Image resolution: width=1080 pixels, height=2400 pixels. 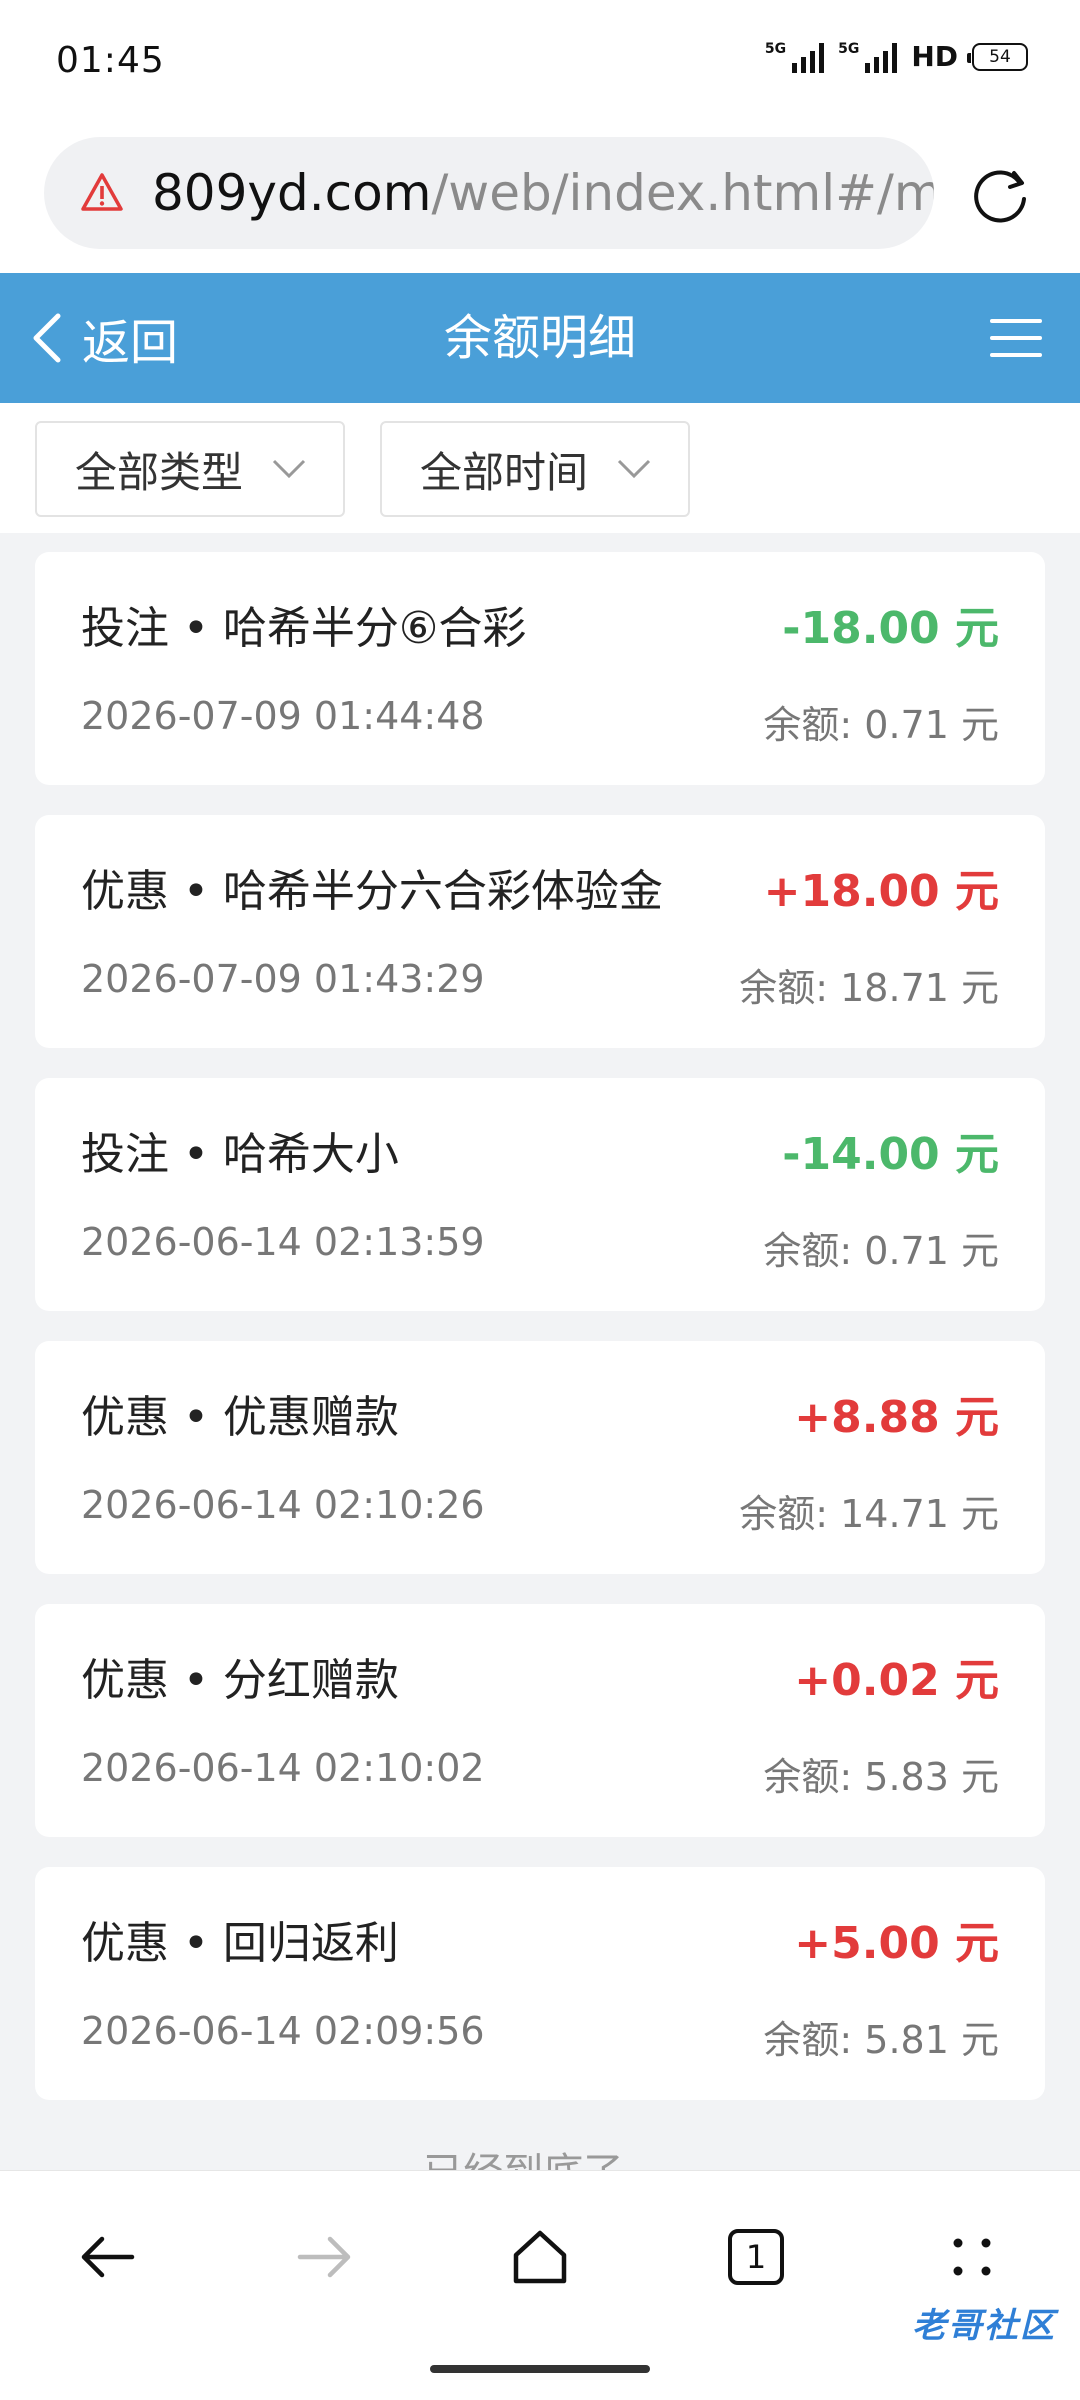 What do you see at coordinates (896, 1680) in the screenshot?
I see `record-amount: +0.02 元` at bounding box center [896, 1680].